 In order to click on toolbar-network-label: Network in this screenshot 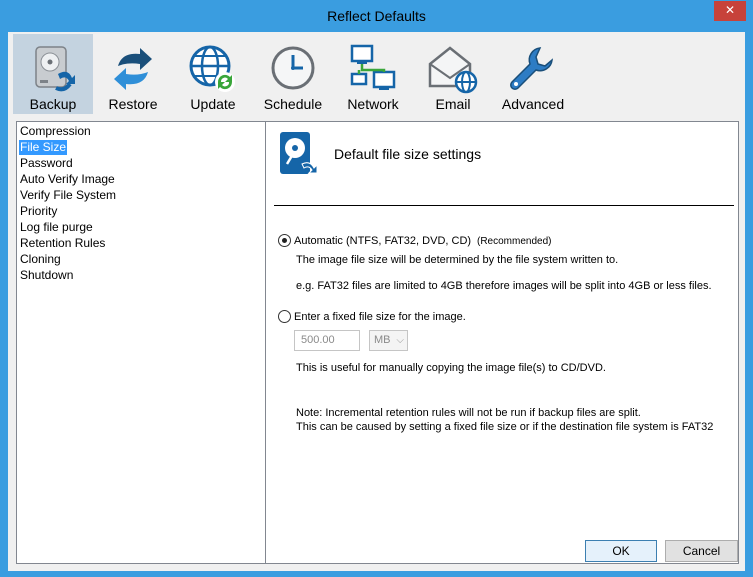, I will do `click(373, 104)`.